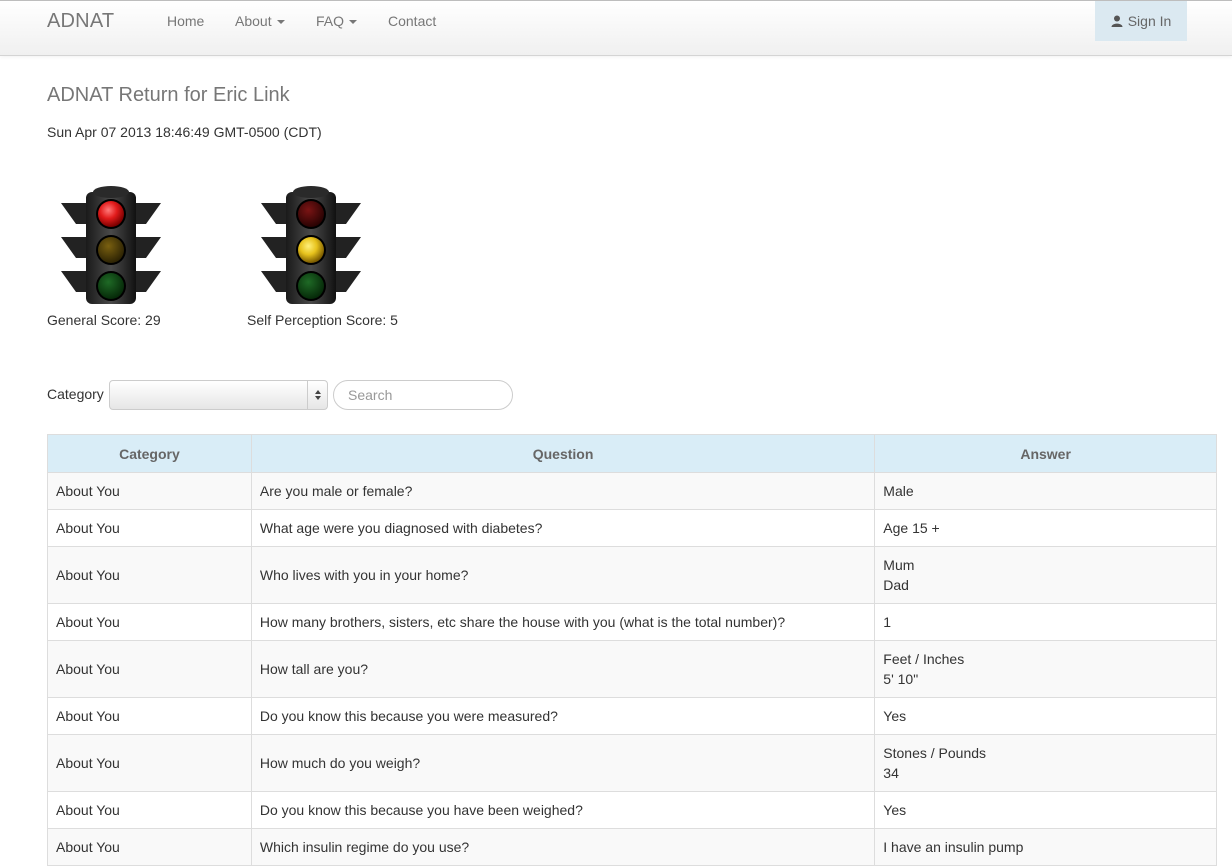  I want to click on user-icon, so click(1117, 21).